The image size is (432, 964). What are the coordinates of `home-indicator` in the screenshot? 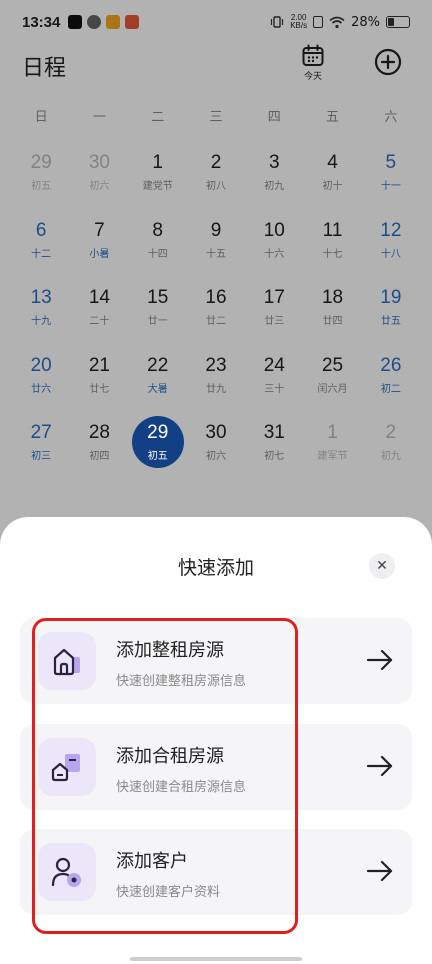 It's located at (216, 959).